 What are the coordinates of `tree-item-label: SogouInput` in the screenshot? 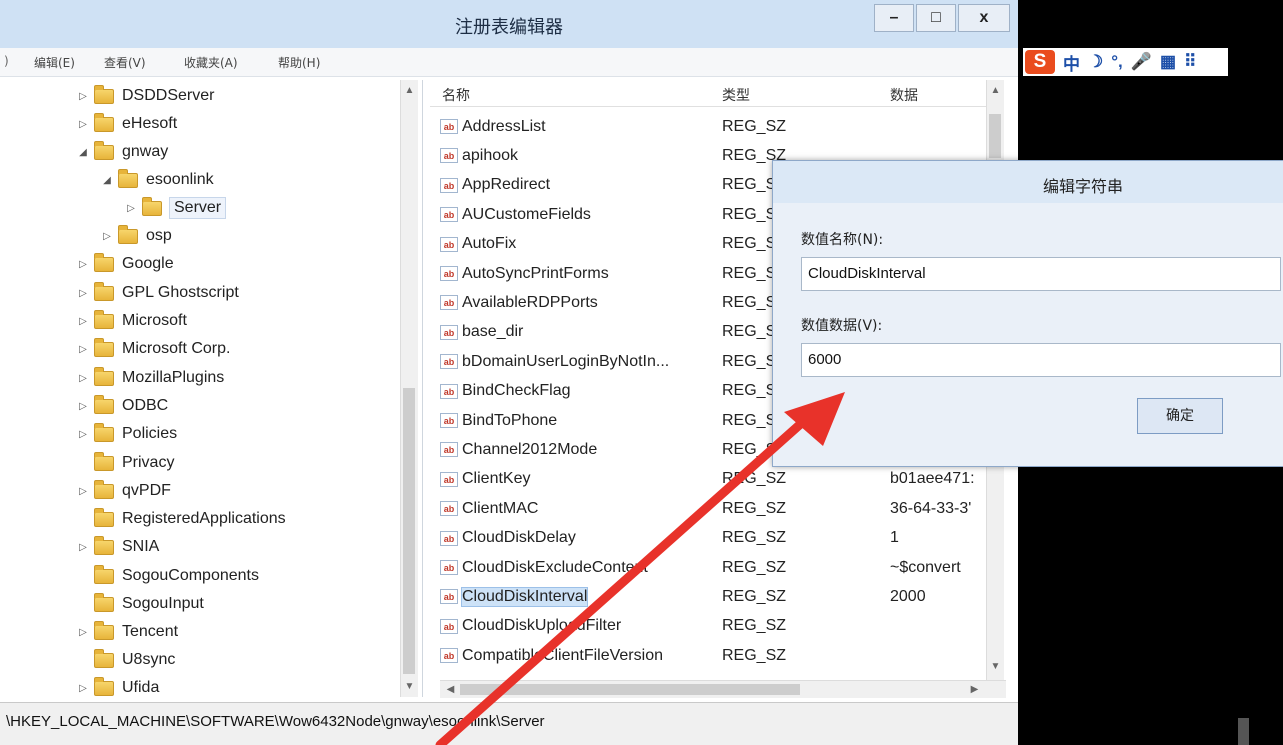 It's located at (163, 603).